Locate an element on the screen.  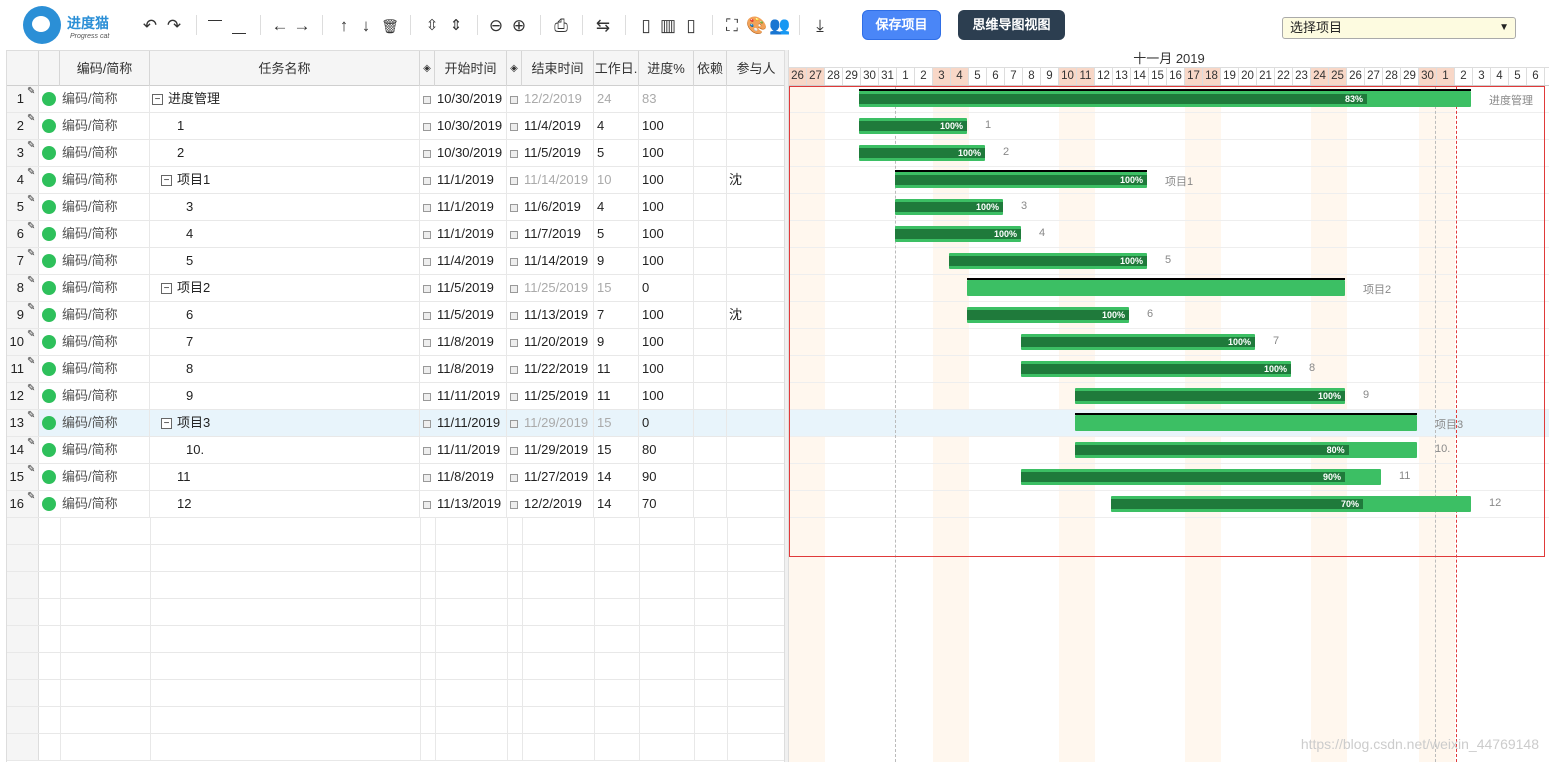
cell-workdays: 24 is located at coordinates (616, 99).